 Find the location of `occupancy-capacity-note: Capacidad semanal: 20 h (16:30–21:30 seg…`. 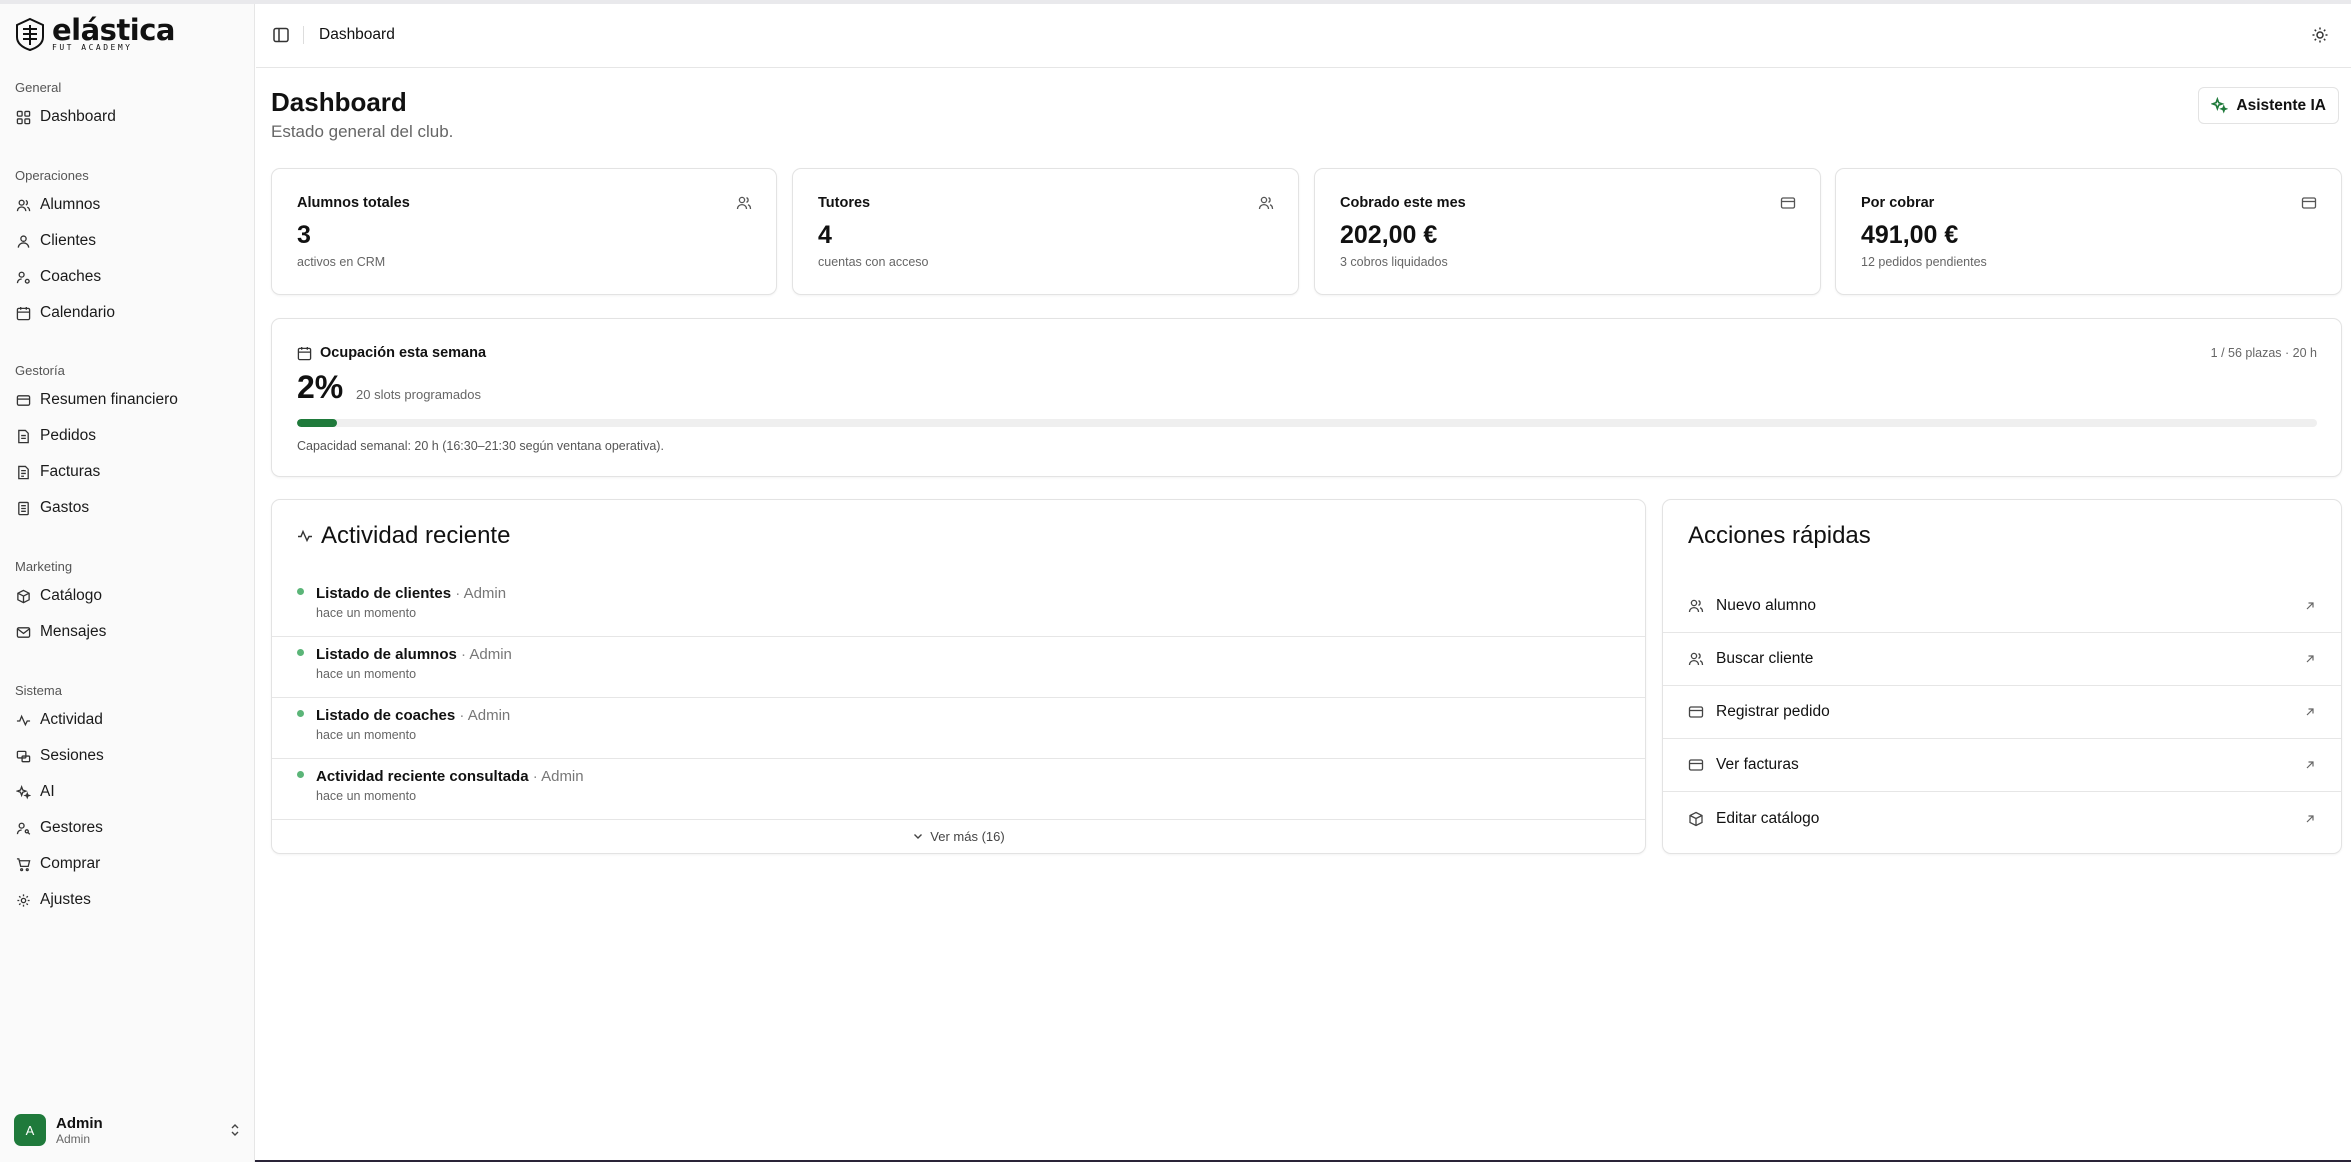

occupancy-capacity-note: Capacidad semanal: 20 h (16:30–21:30 seg… is located at coordinates (480, 446).